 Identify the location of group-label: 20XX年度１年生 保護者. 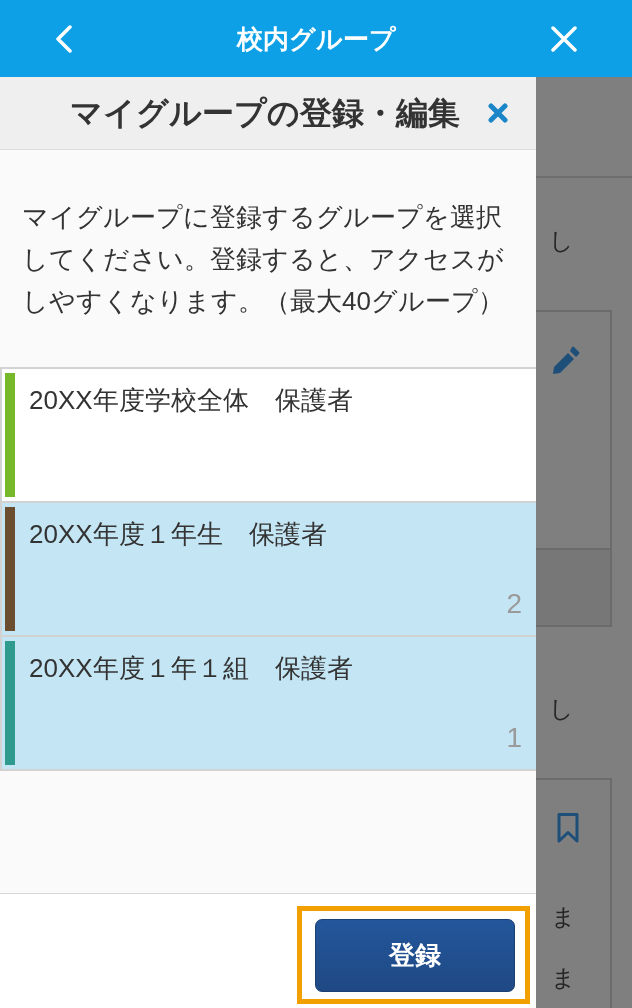
(178, 534).